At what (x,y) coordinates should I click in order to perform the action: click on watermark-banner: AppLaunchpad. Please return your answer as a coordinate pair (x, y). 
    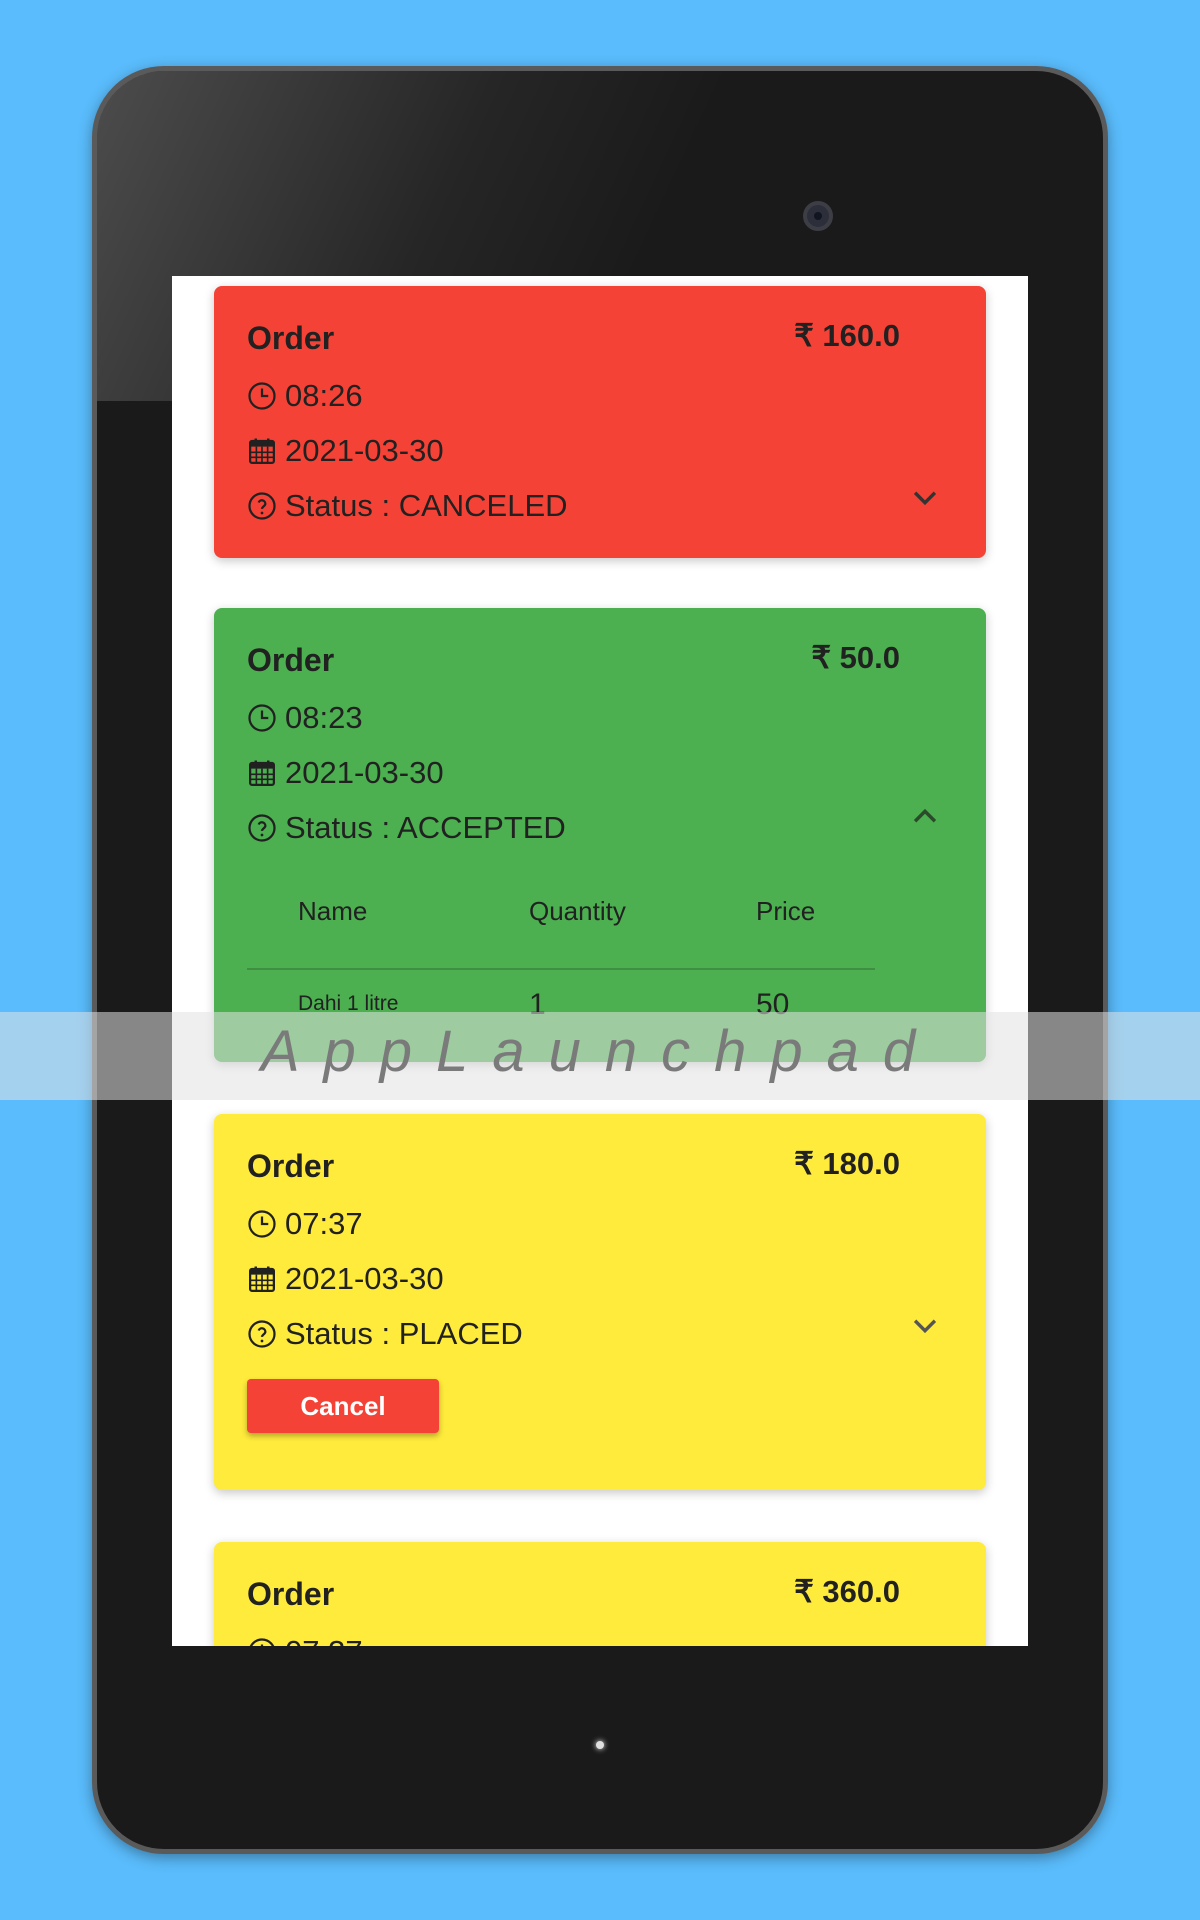
    Looking at the image, I should click on (600, 1056).